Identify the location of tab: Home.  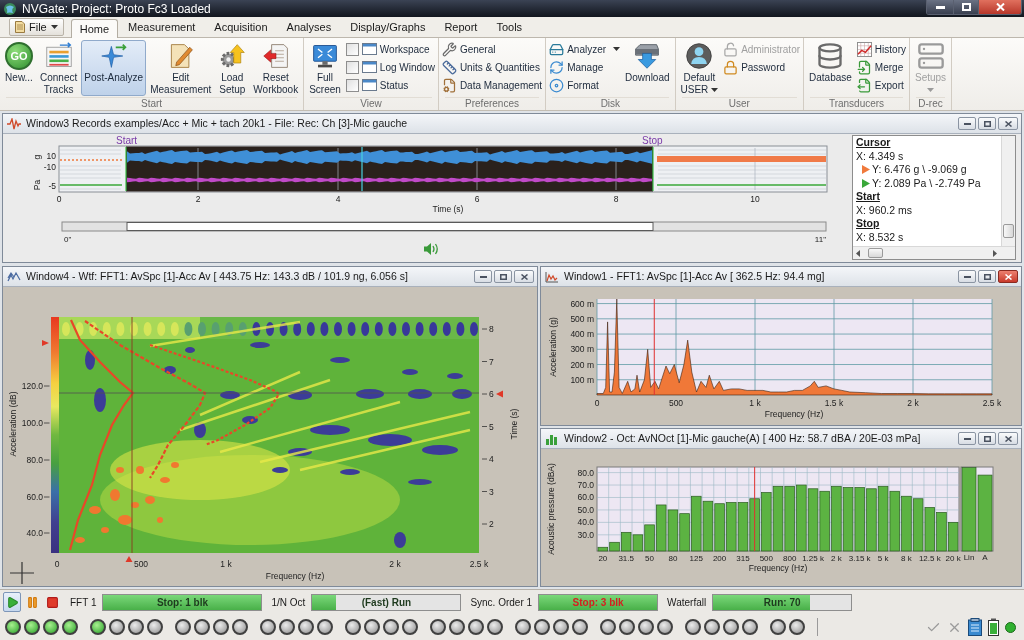
(94, 28).